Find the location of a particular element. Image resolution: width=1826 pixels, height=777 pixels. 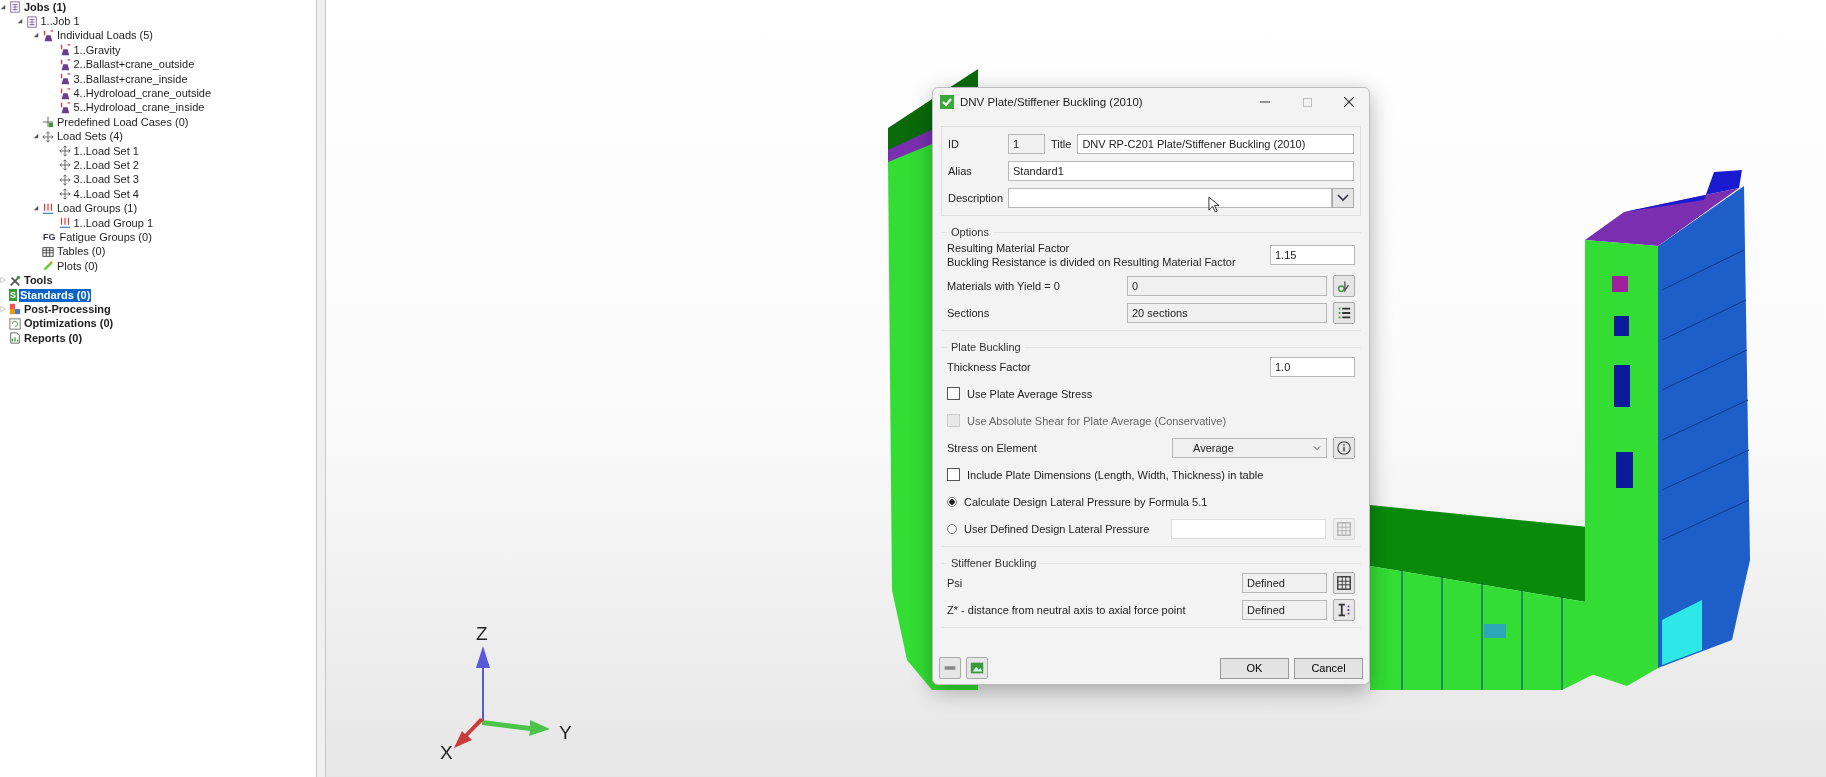

tree-item: 2..Load Set 2 is located at coordinates (106, 165).